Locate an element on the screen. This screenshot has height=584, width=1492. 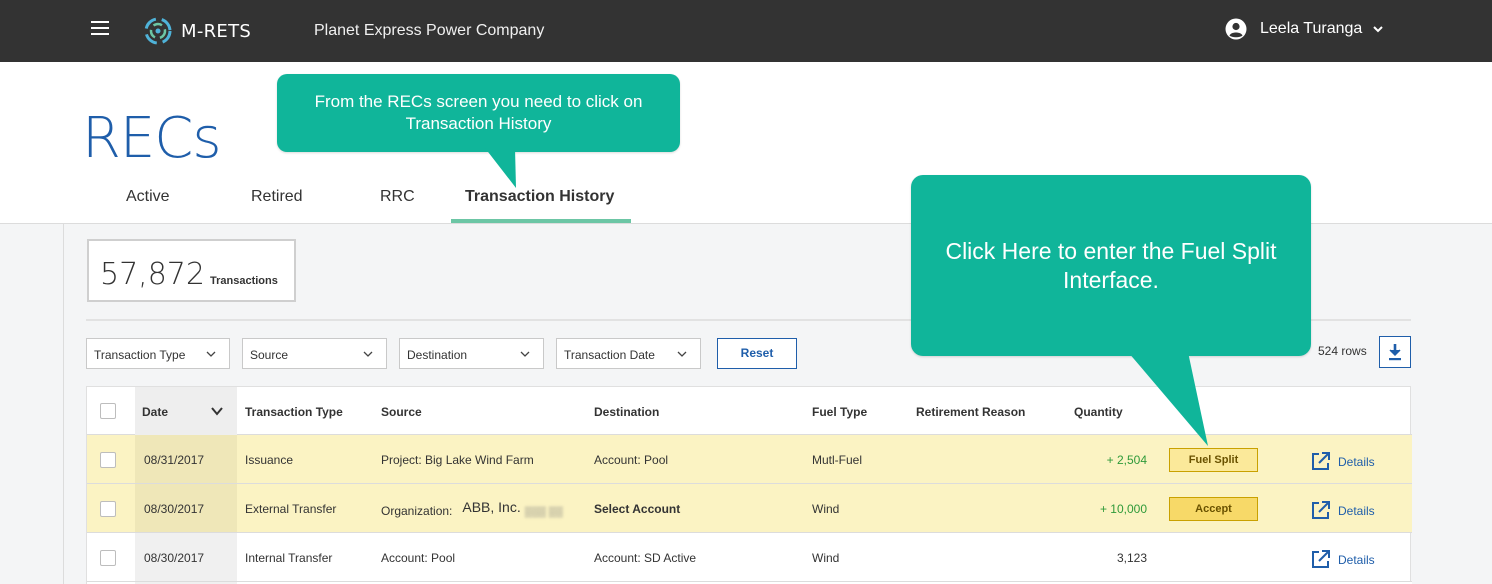
download-button is located at coordinates (1395, 352).